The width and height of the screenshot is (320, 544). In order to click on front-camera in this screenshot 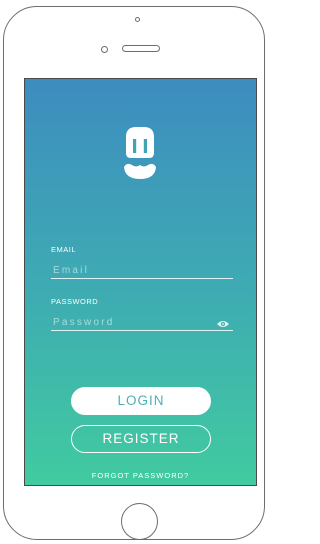, I will do `click(137, 19)`.